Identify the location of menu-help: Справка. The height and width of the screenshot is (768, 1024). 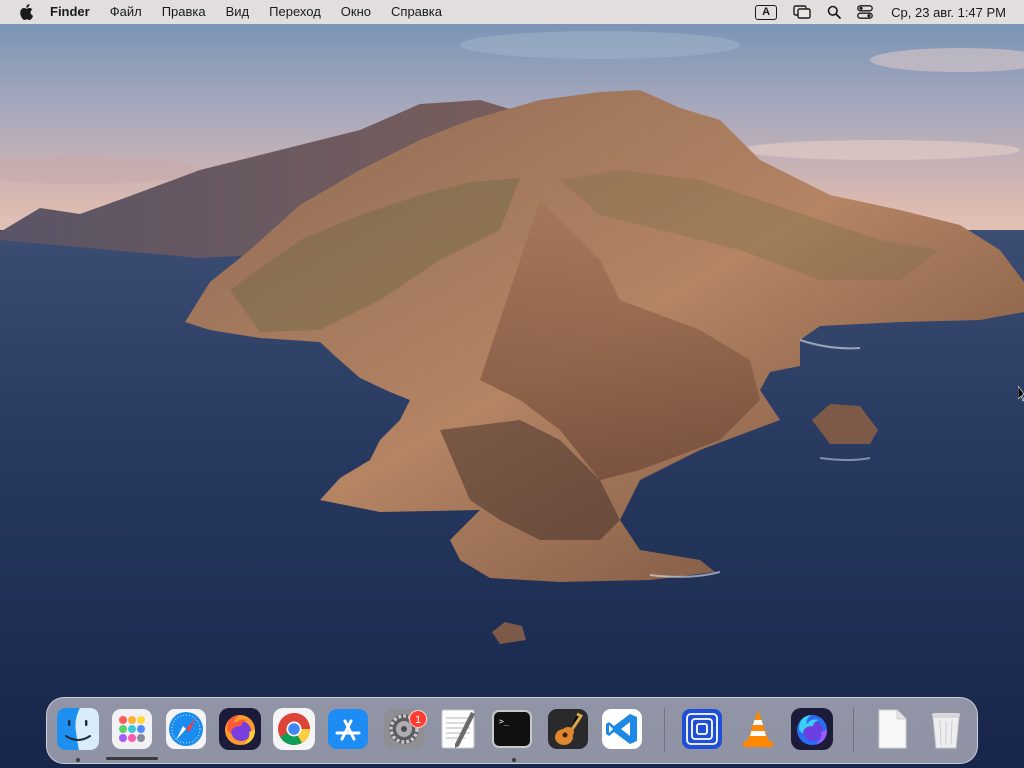
(416, 12).